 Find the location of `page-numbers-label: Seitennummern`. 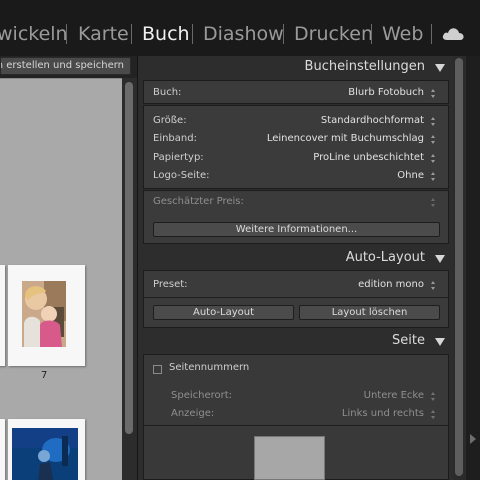

page-numbers-label: Seitennummern is located at coordinates (209, 367).